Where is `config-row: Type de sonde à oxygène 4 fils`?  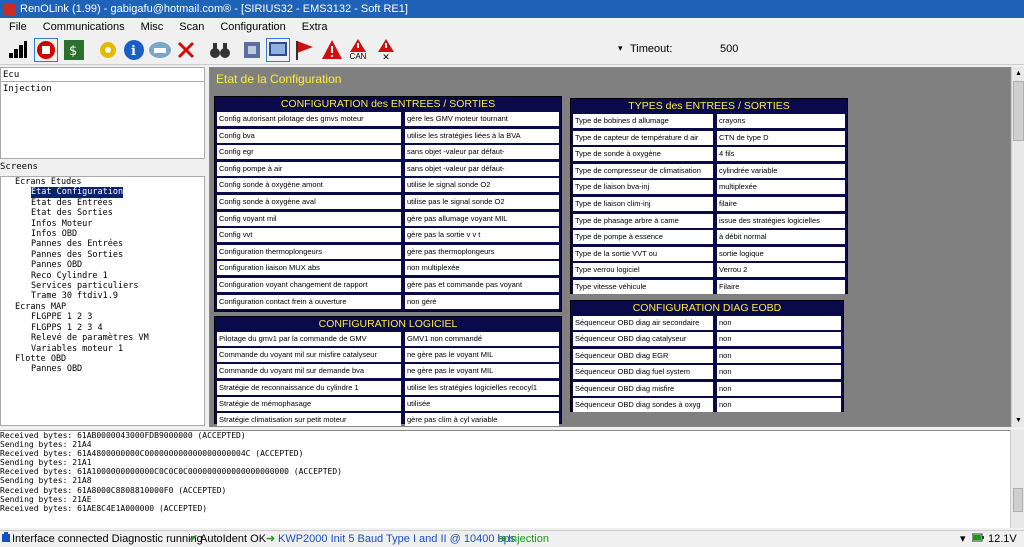 config-row: Type de sonde à oxygène 4 fils is located at coordinates (709, 154).